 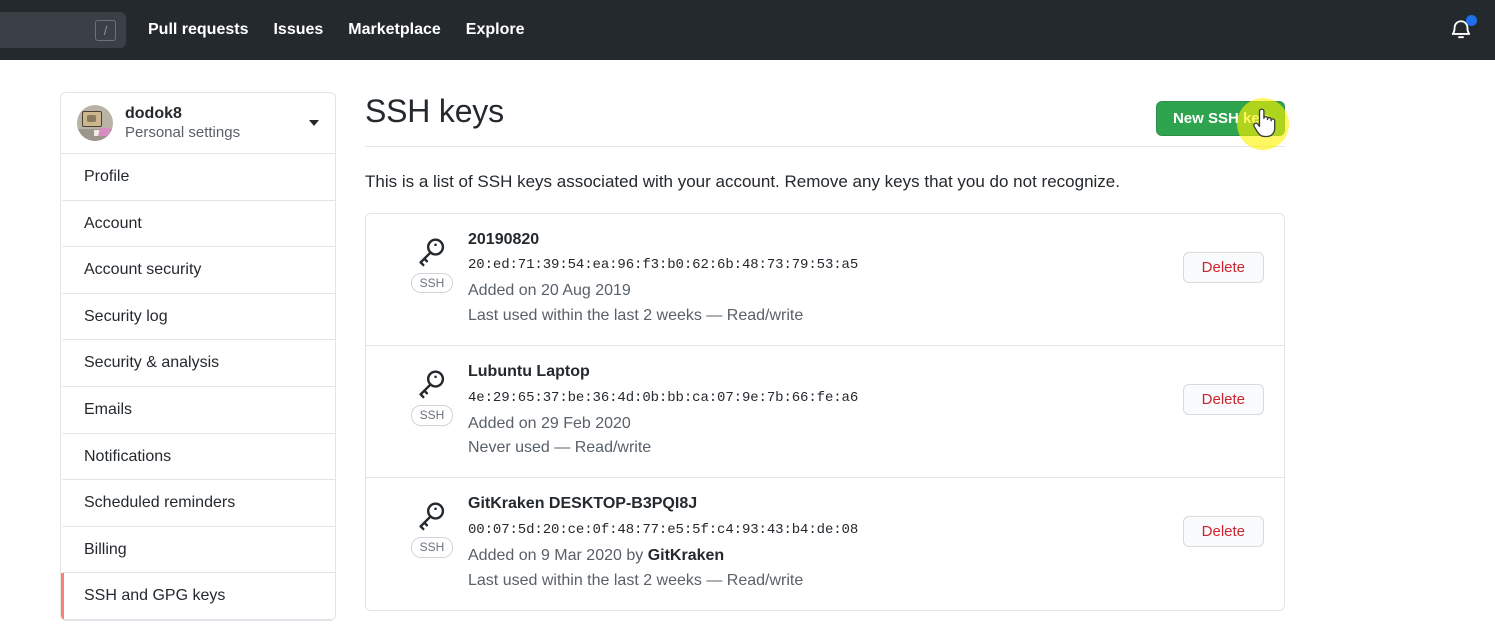 I want to click on nav-explore: Explore, so click(x=495, y=30).